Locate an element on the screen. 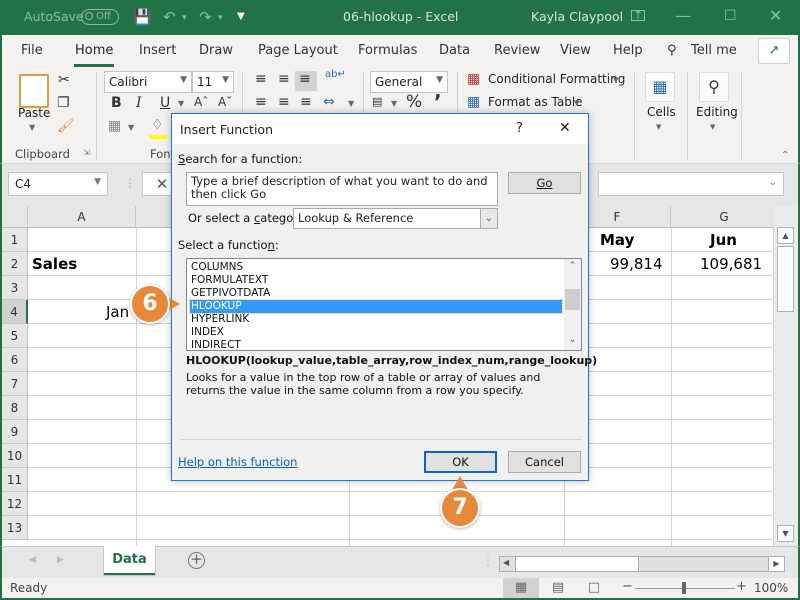 This screenshot has height=600, width=800. undo-dropdown-icon: ▾ is located at coordinates (184, 18).